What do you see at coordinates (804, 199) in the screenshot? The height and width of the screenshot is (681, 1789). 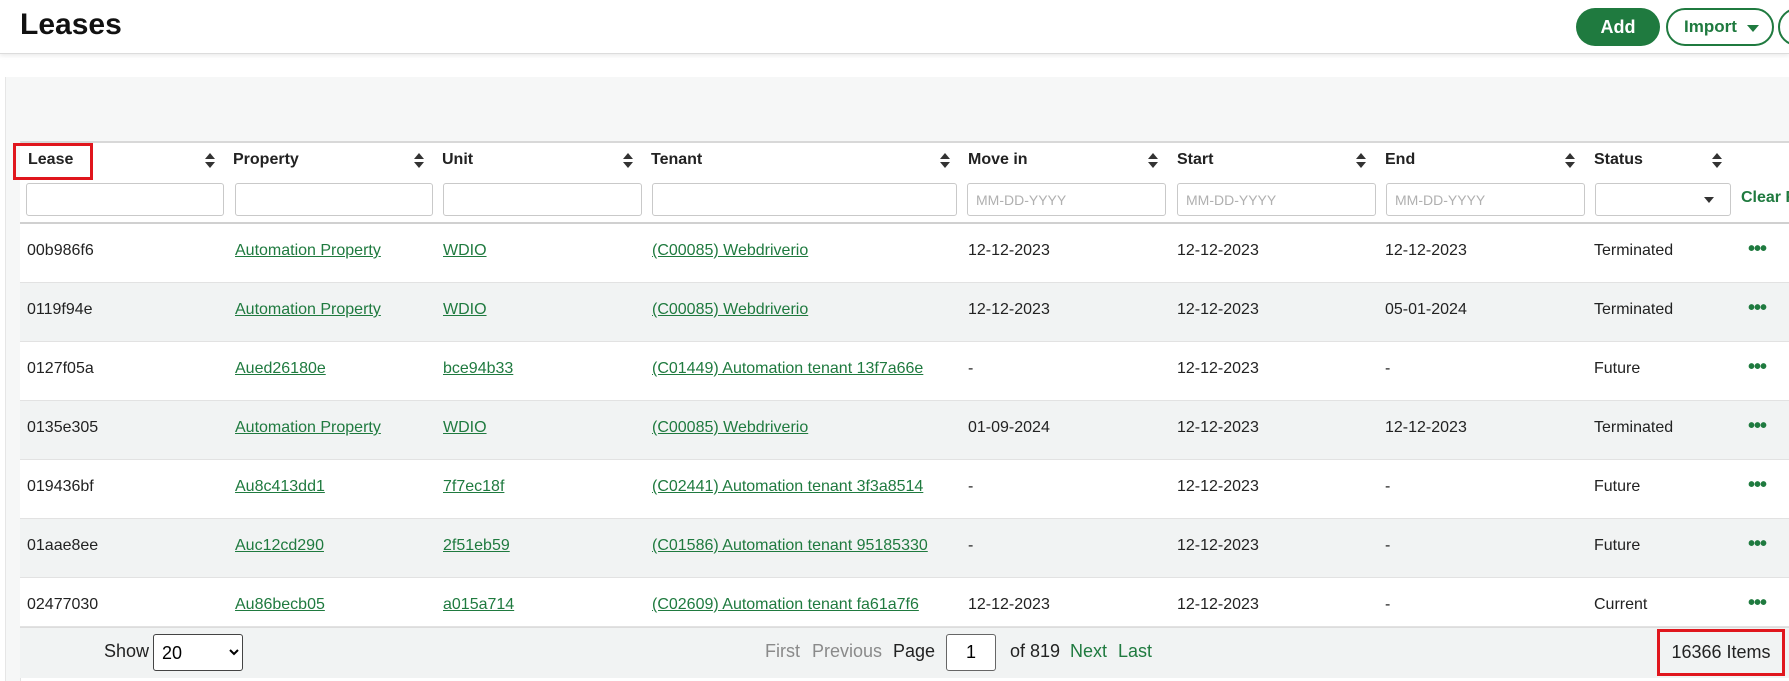 I see `tenant-filter-input` at bounding box center [804, 199].